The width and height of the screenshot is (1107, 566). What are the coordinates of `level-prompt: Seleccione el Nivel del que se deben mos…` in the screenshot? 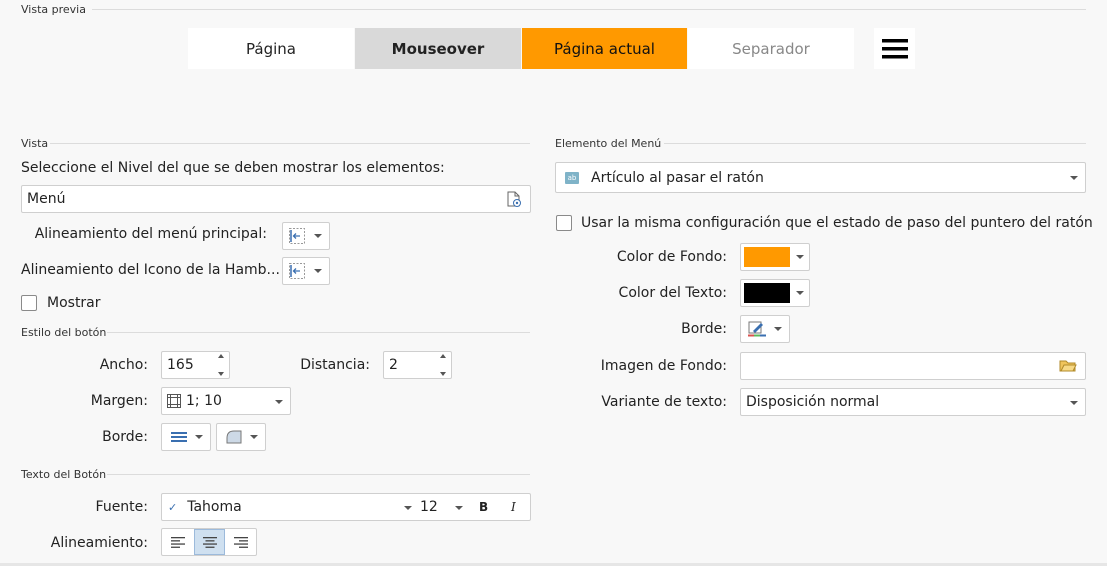 It's located at (233, 168).